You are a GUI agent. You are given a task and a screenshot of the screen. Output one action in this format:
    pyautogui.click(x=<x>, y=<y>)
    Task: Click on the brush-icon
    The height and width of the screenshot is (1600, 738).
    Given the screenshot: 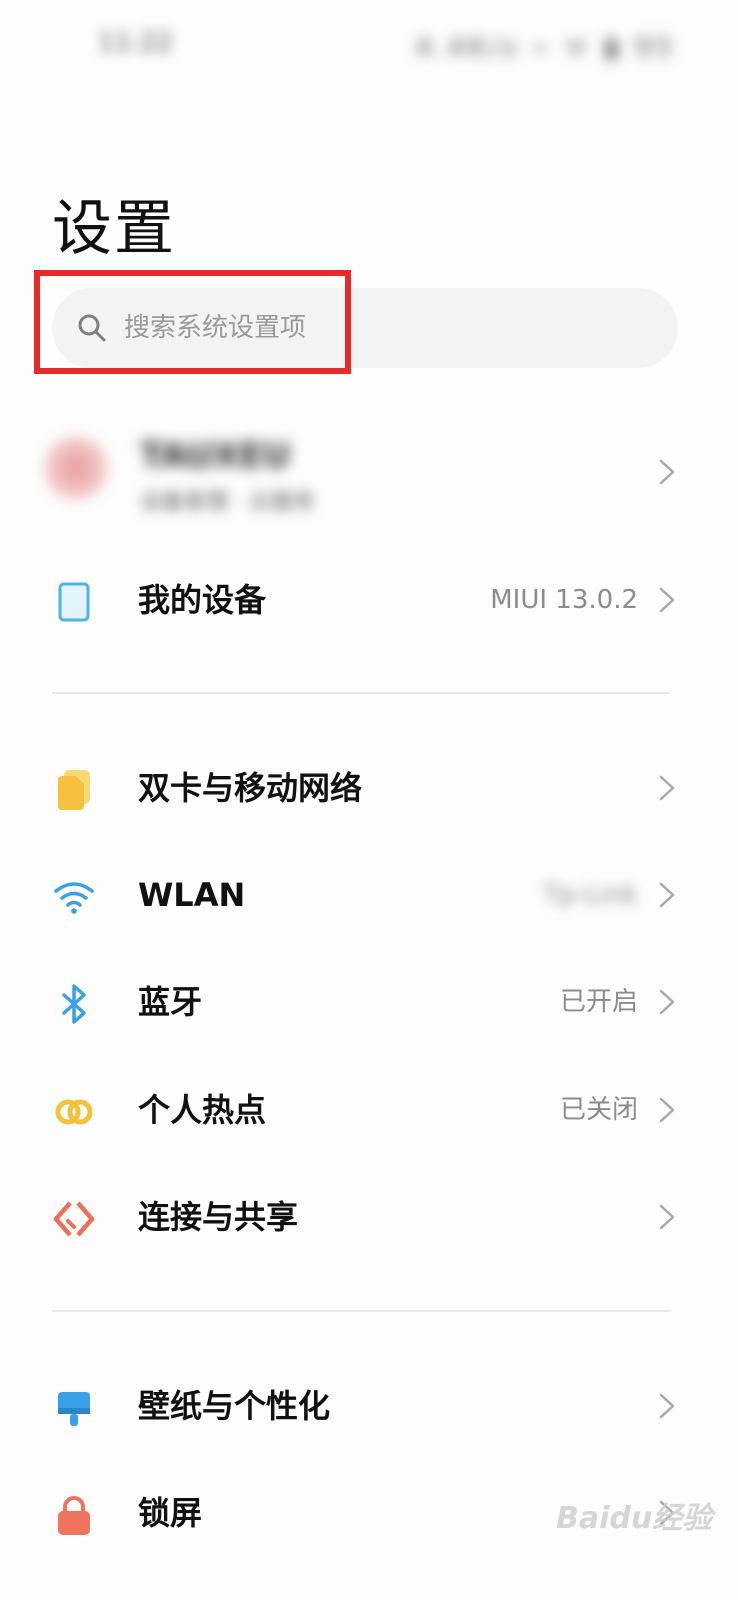 What is the action you would take?
    pyautogui.click(x=74, y=1409)
    